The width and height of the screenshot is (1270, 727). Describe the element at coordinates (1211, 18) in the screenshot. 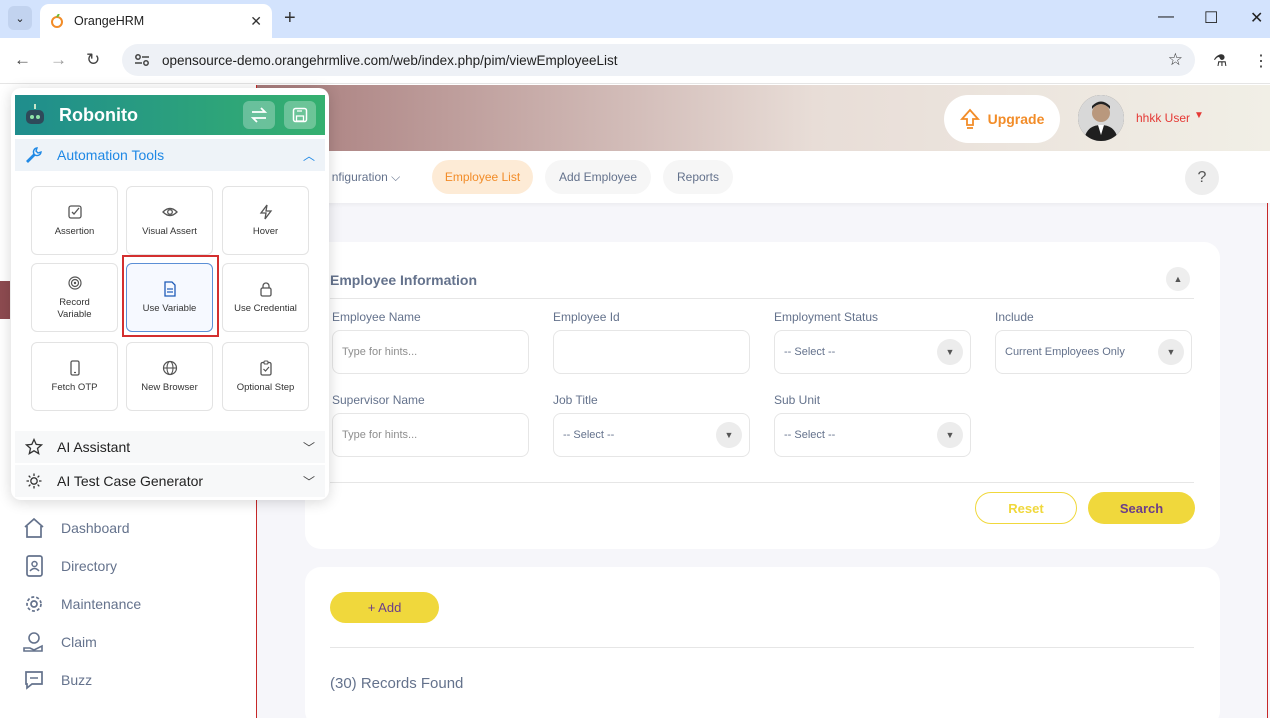

I see `maximize-icon: ☐` at that location.